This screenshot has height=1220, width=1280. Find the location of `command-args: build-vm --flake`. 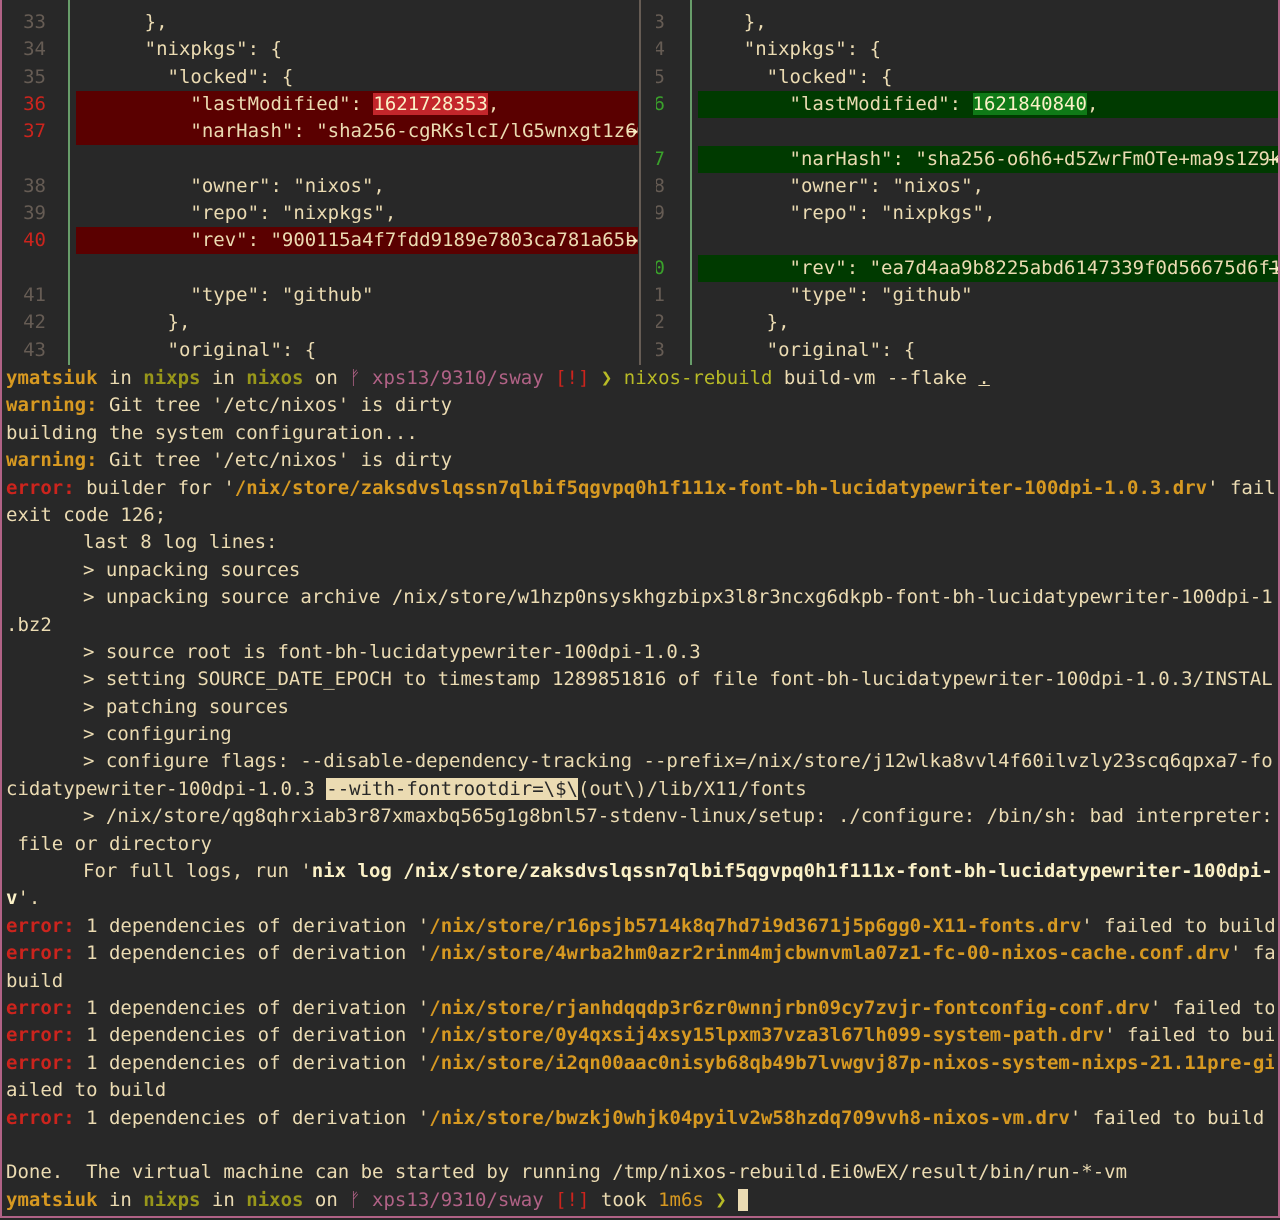

command-args: build-vm --flake is located at coordinates (875, 378).